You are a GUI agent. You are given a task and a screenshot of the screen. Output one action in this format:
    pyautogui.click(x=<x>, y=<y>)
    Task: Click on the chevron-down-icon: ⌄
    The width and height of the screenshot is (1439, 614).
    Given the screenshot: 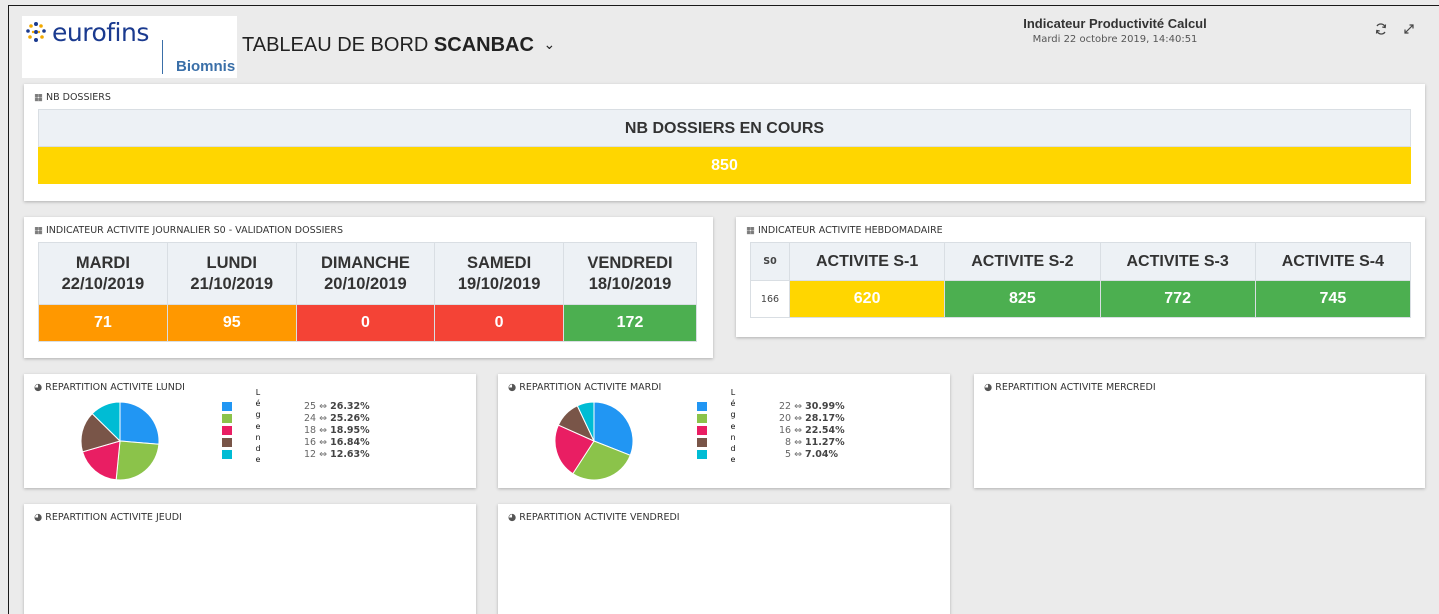 What is the action you would take?
    pyautogui.click(x=549, y=44)
    